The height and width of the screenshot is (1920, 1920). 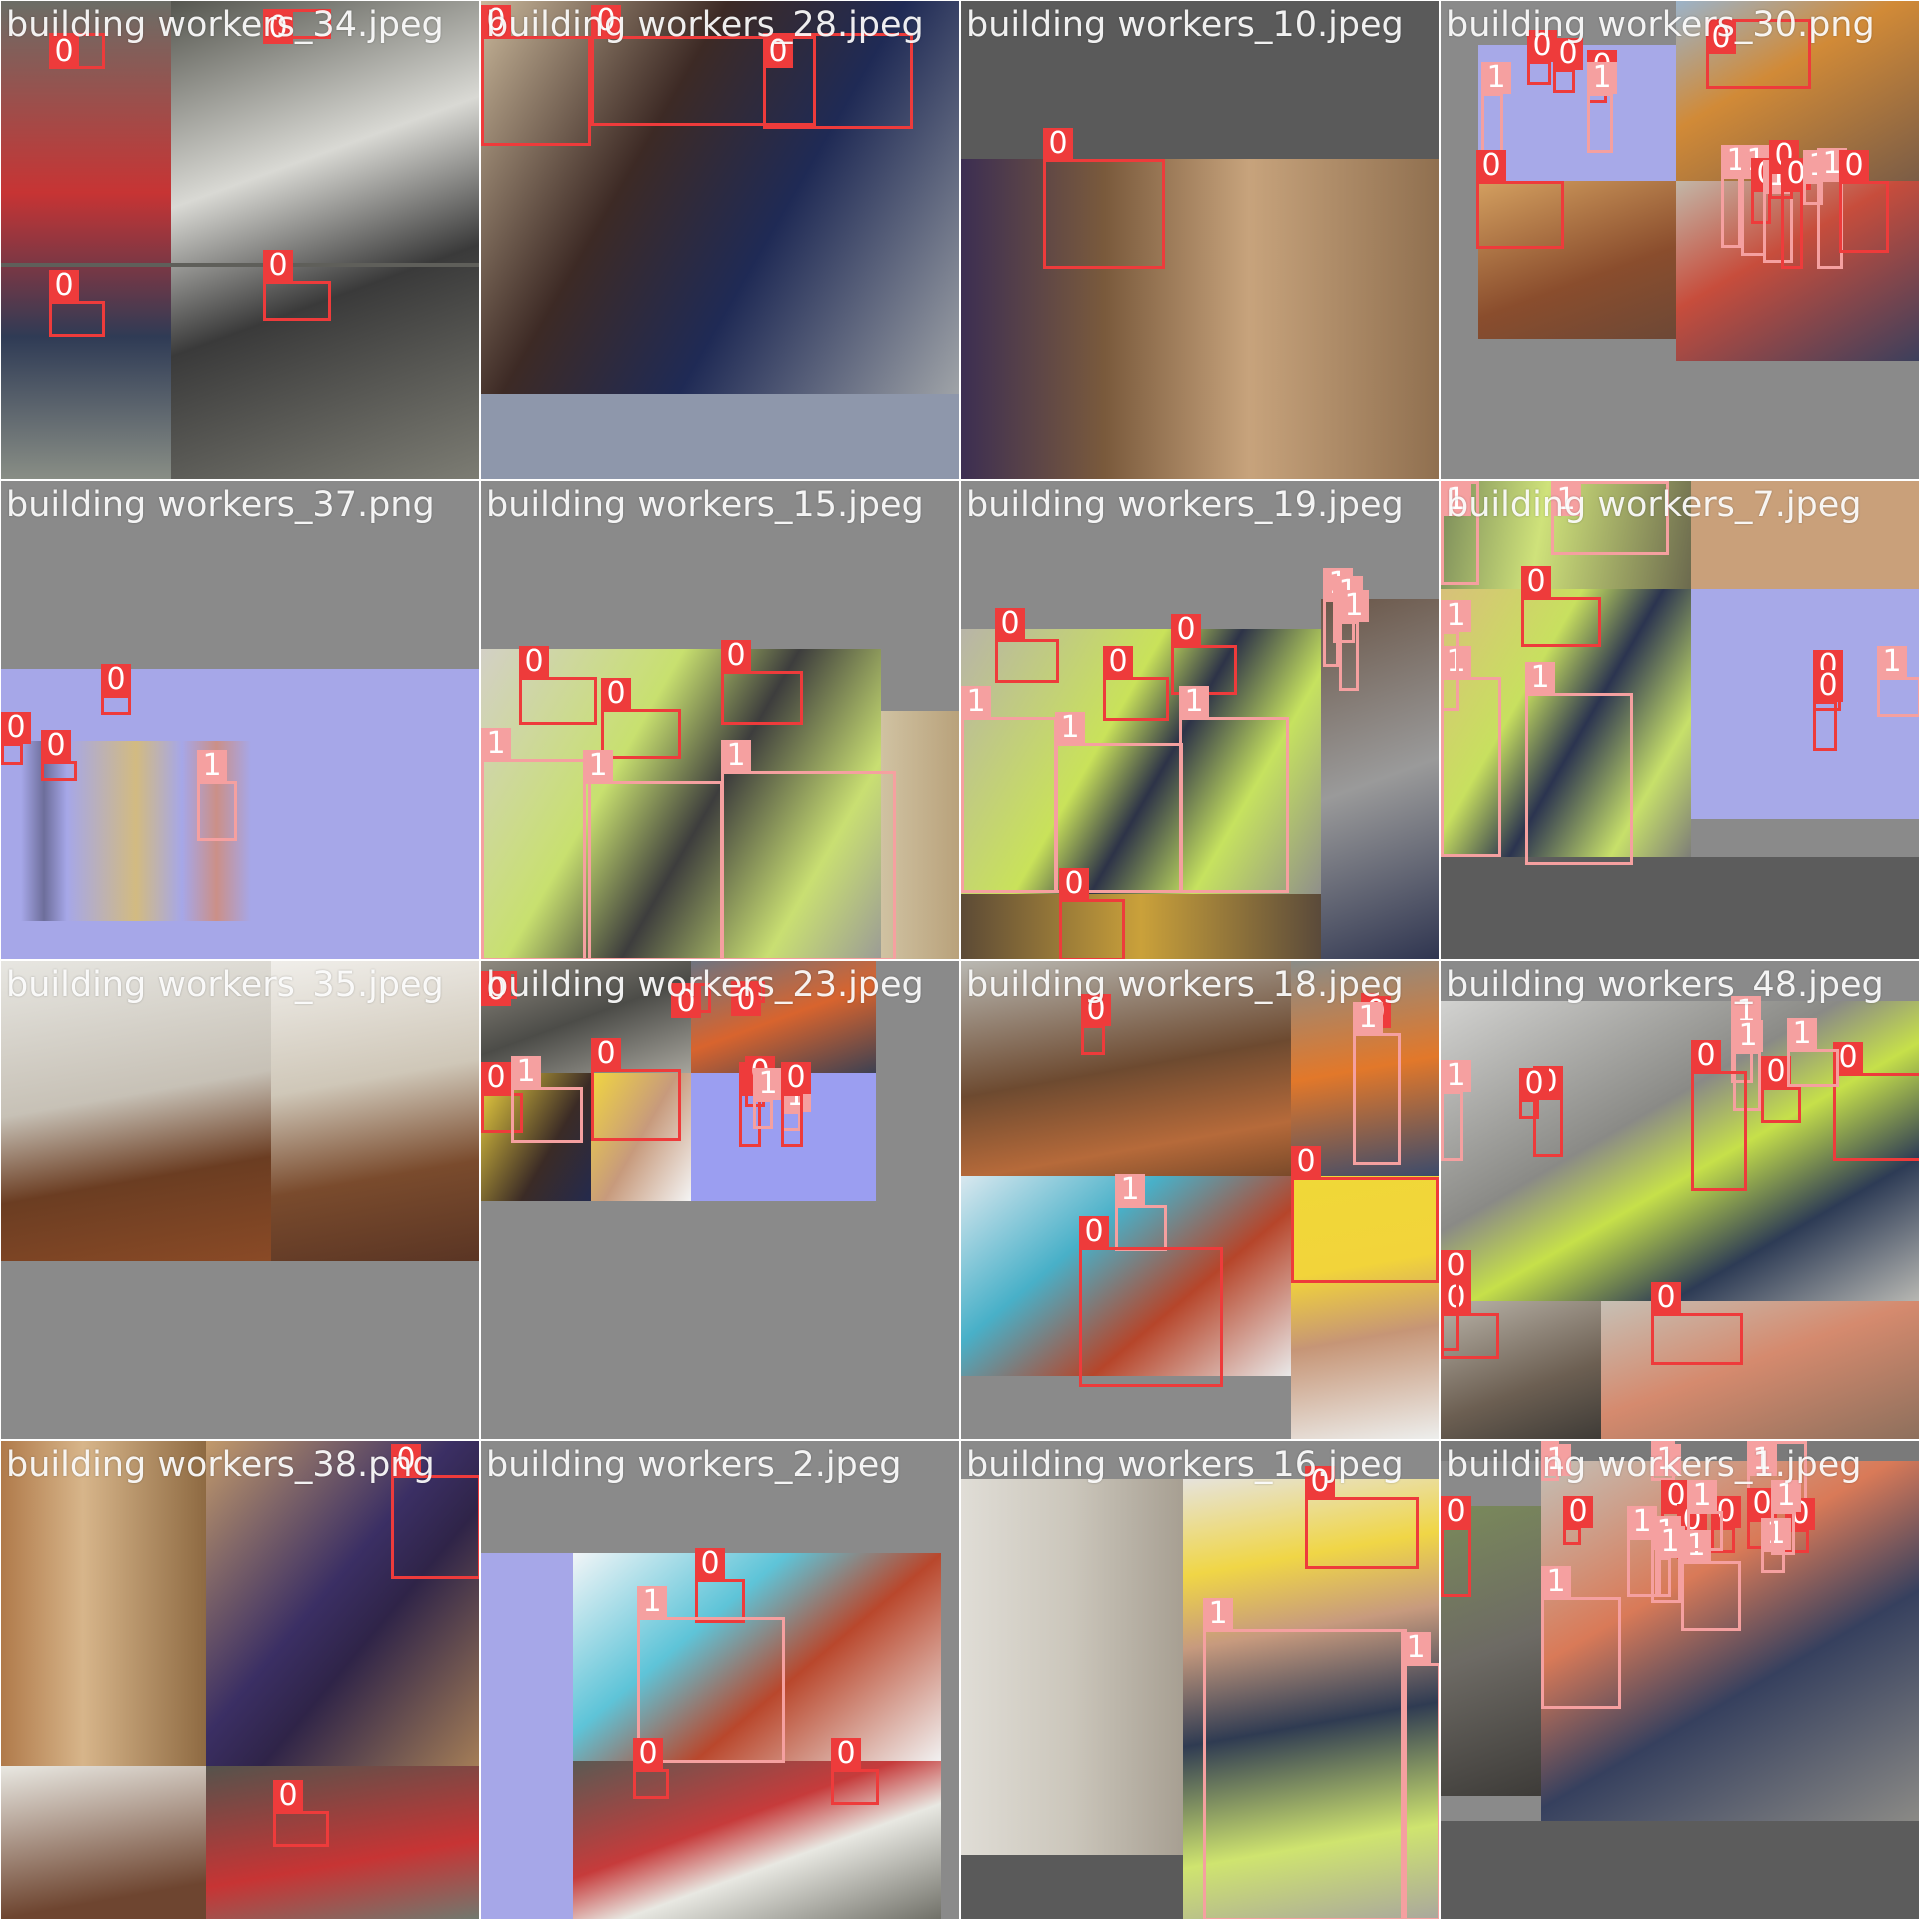 I want to click on tile-title: building workers_23.jpeg, so click(x=705, y=985).